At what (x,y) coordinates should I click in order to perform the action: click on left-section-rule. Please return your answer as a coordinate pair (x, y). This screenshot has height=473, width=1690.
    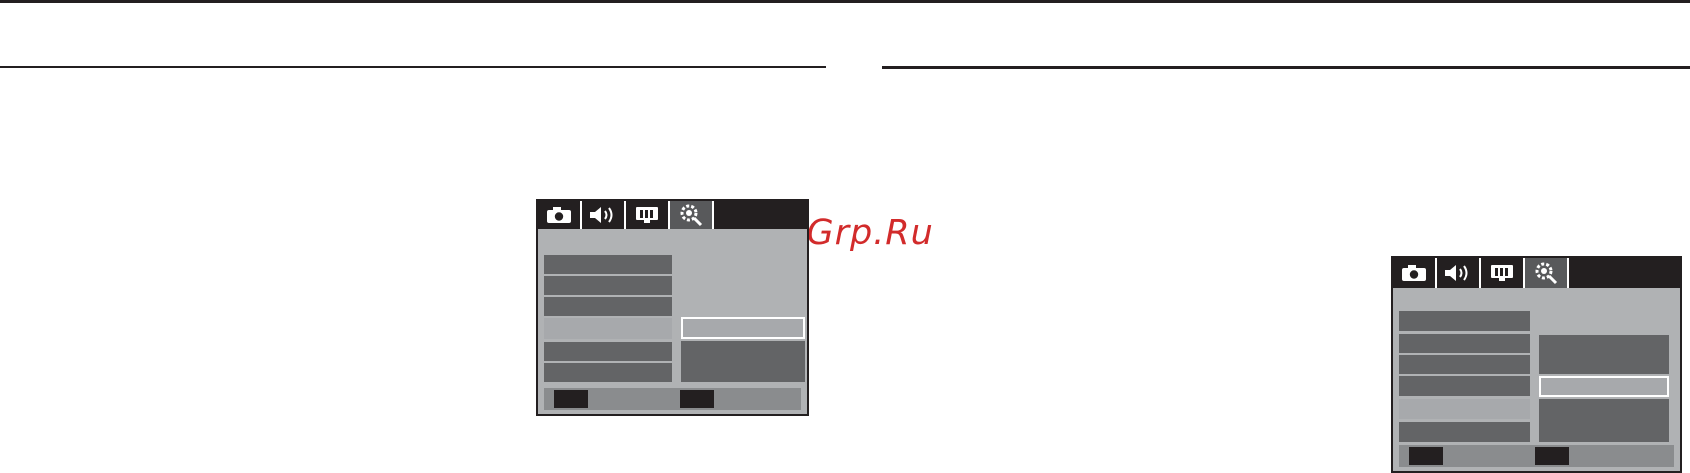
    Looking at the image, I should click on (413, 67).